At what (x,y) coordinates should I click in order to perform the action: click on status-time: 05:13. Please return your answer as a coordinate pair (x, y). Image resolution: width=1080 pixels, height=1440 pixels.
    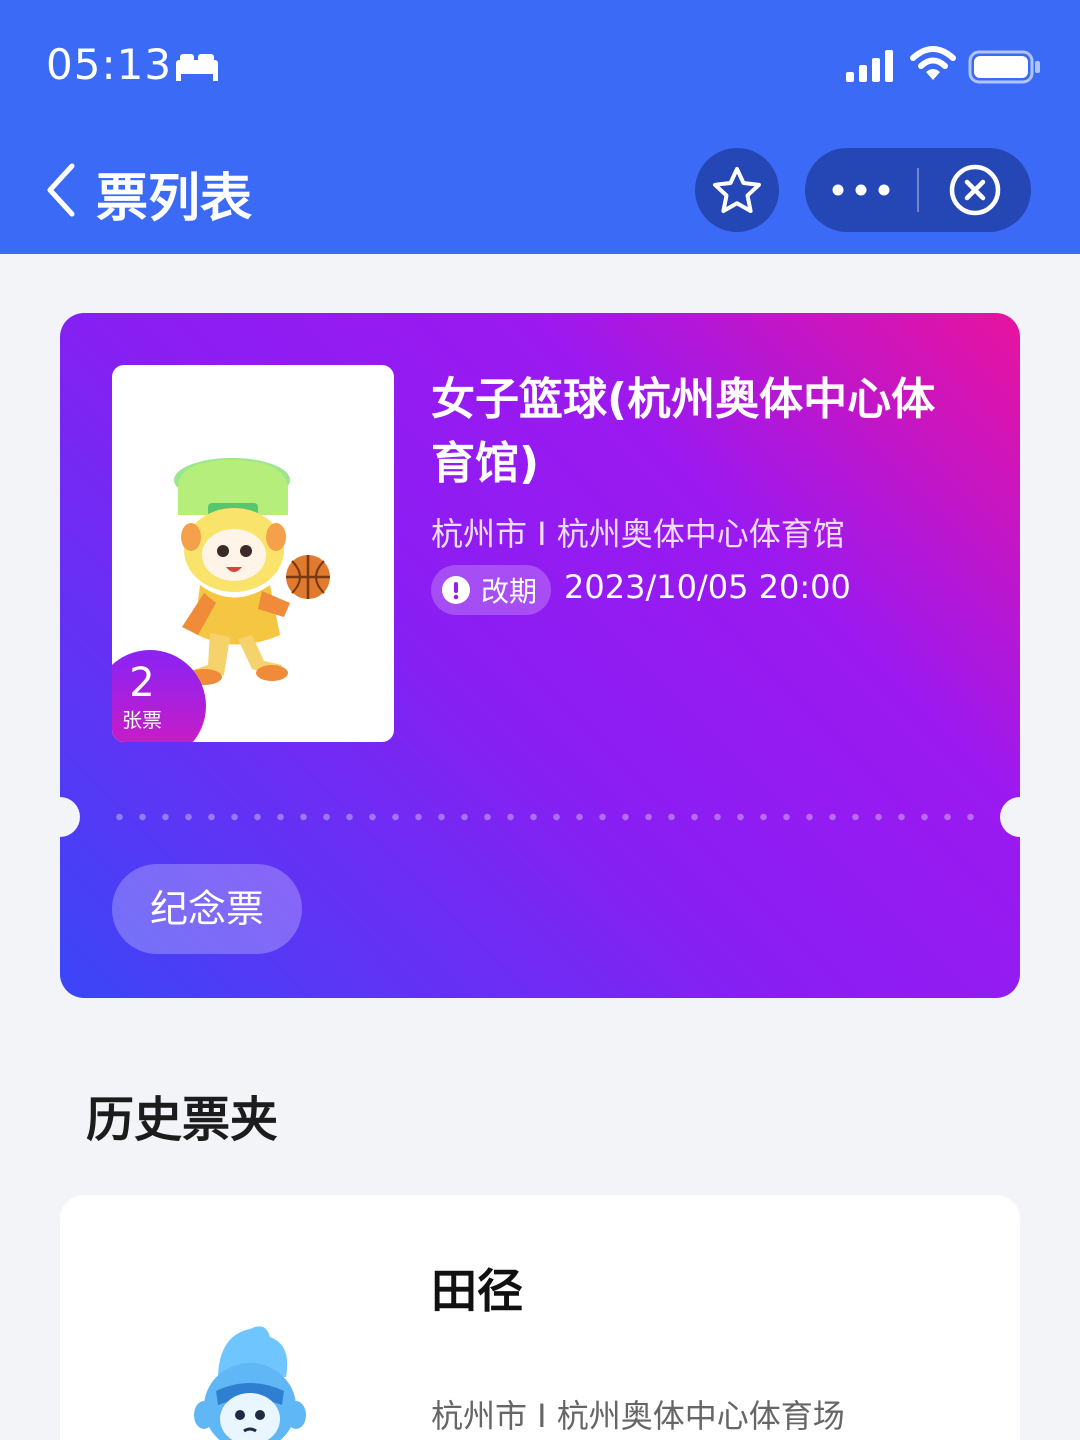
    Looking at the image, I should click on (109, 64).